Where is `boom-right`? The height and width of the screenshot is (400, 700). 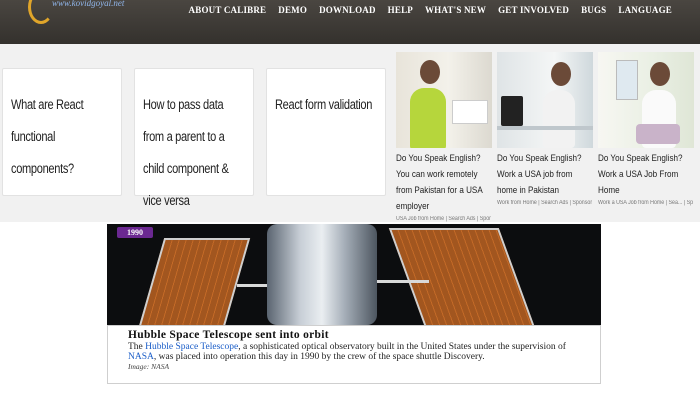 boom-right is located at coordinates (399, 281).